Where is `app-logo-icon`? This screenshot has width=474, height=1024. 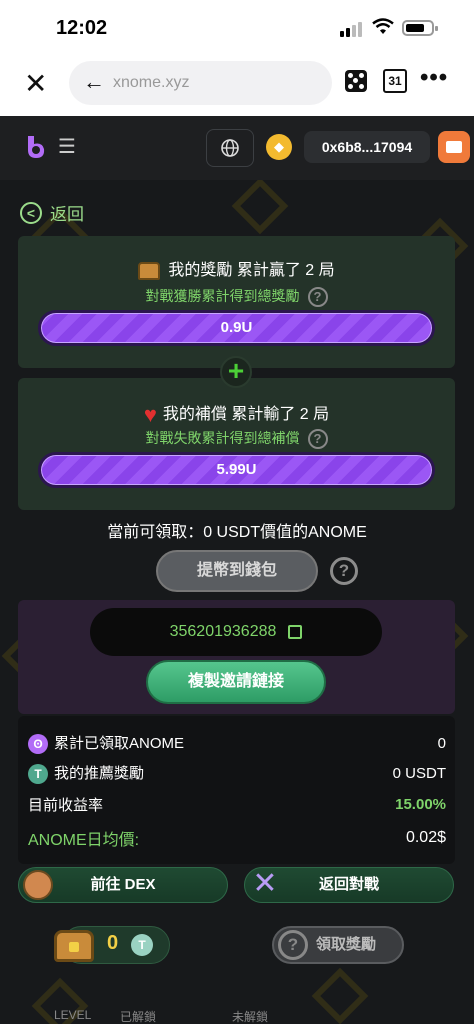
app-logo-icon is located at coordinates (36, 147).